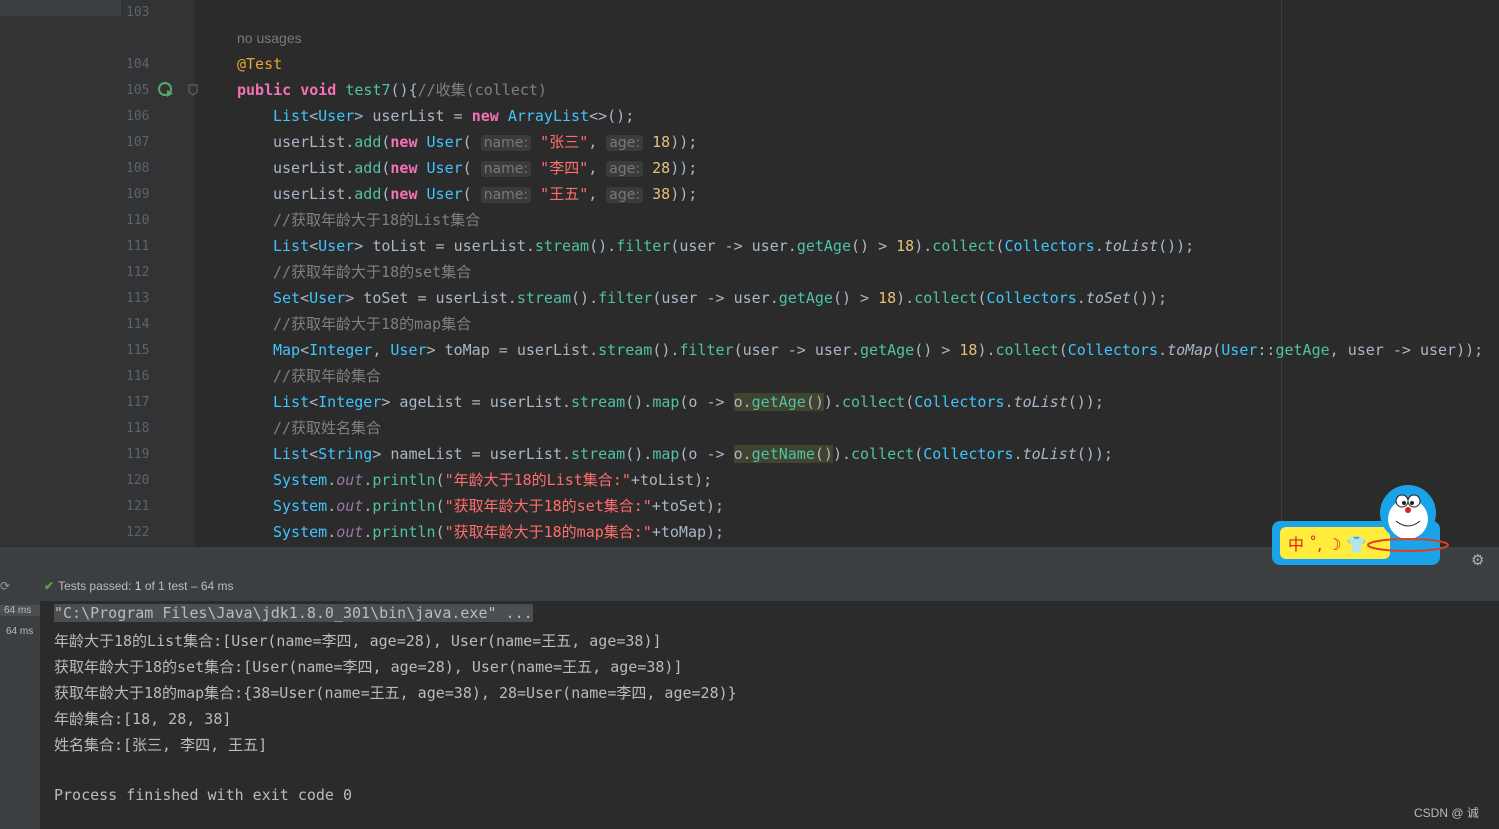 The width and height of the screenshot is (1499, 829). Describe the element at coordinates (5, 586) in the screenshot. I see `test-tree-icon: ⟳` at that location.